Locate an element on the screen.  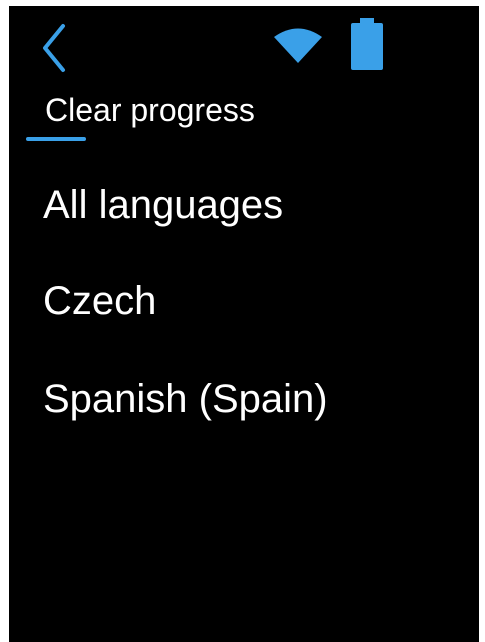
list-item-spanish-spain: Spanish (Spain) is located at coordinates (244, 402).